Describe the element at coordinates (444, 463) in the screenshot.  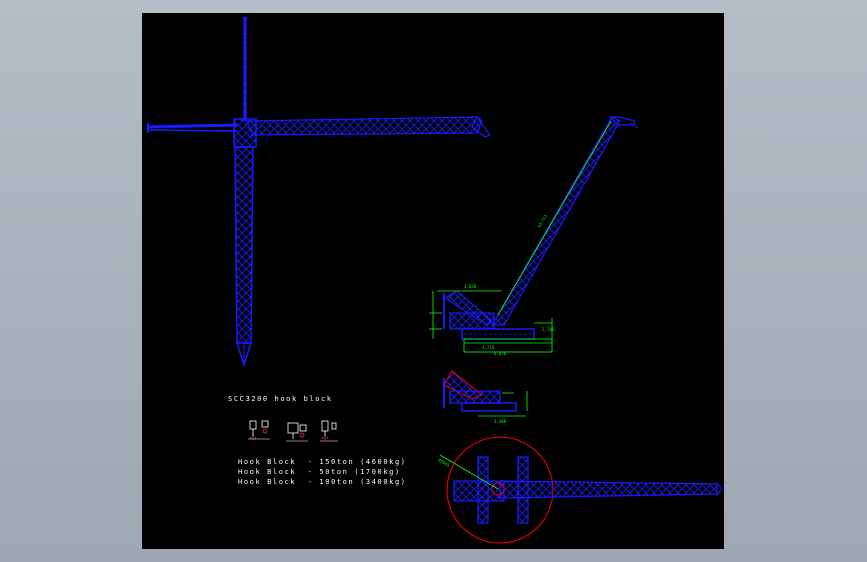
I see `dim-radius: R5945` at that location.